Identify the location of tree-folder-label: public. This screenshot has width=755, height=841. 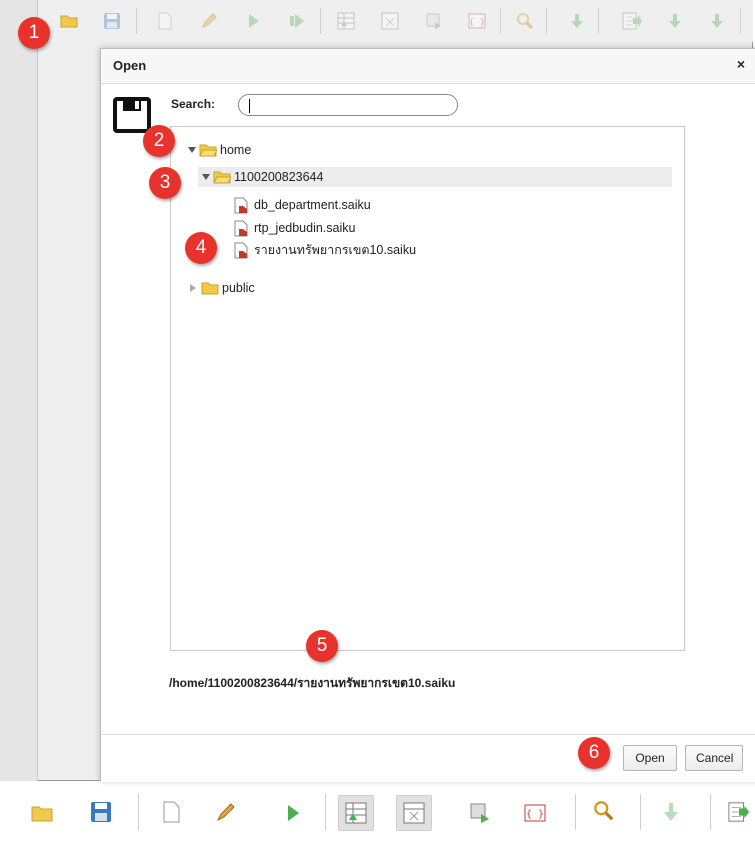
(238, 288).